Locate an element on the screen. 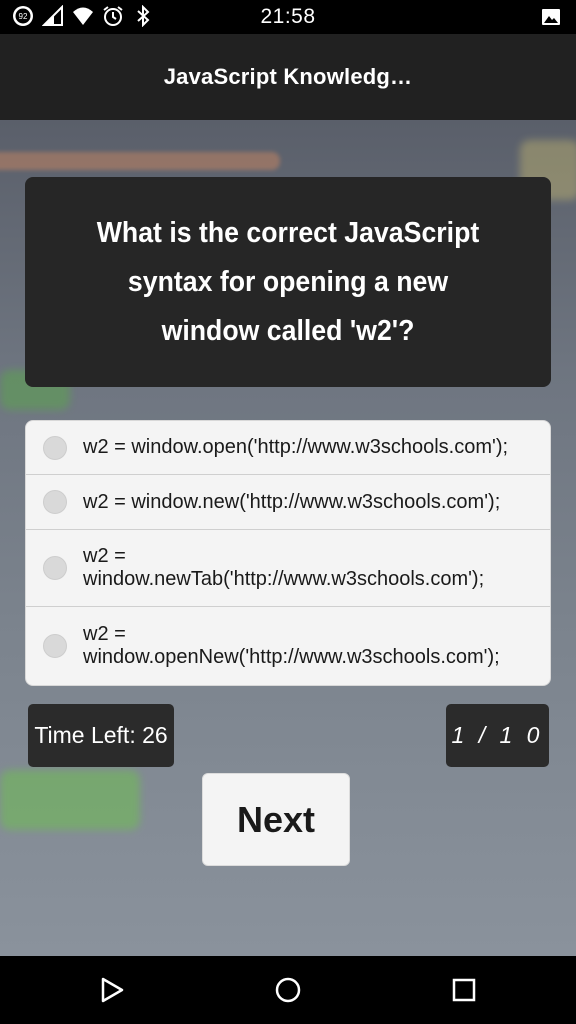 This screenshot has height=1024, width=576. back-icon is located at coordinates (112, 990).